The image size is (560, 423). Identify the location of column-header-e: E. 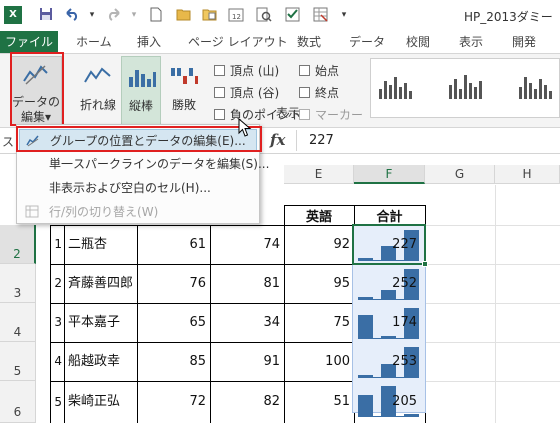
(319, 174).